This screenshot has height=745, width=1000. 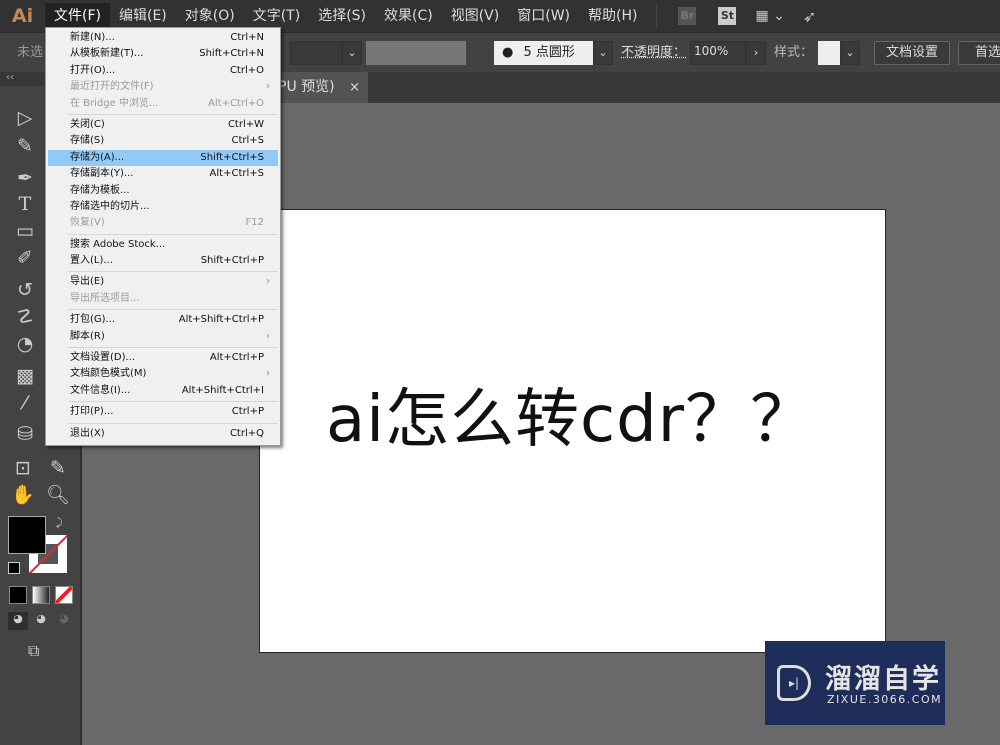 What do you see at coordinates (25, 344) in the screenshot?
I see `shape-builder-tool-icon: ◔` at bounding box center [25, 344].